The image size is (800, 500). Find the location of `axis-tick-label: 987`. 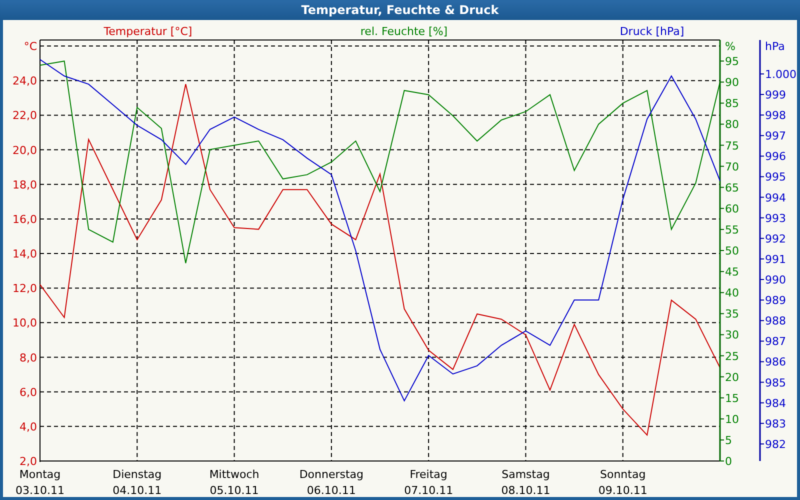

axis-tick-label: 987 is located at coordinates (775, 341).